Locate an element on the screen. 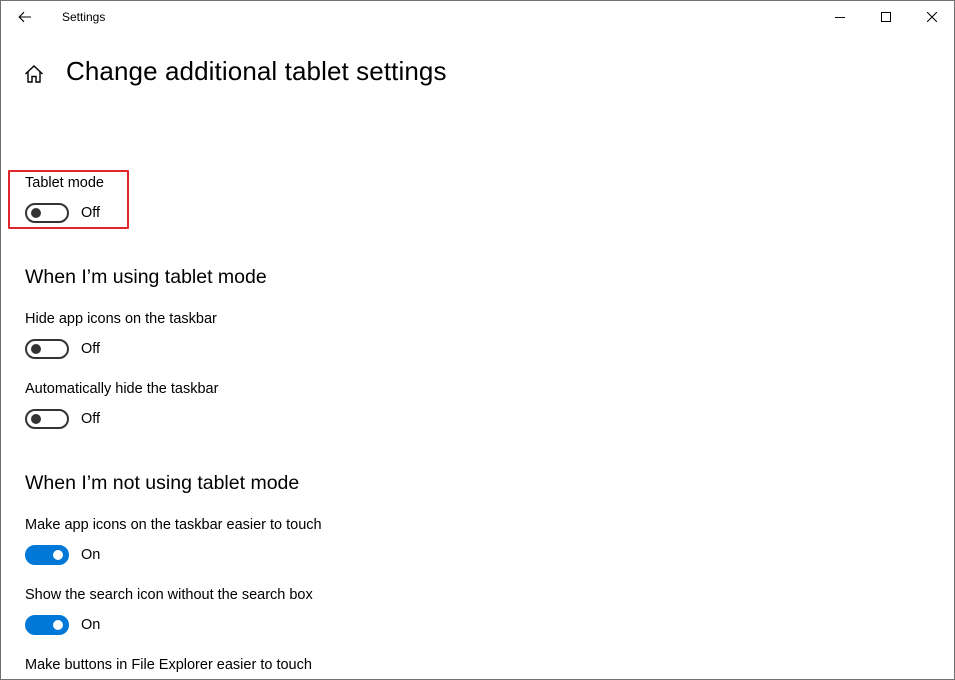  title-bar: Settings is located at coordinates (477, 17).